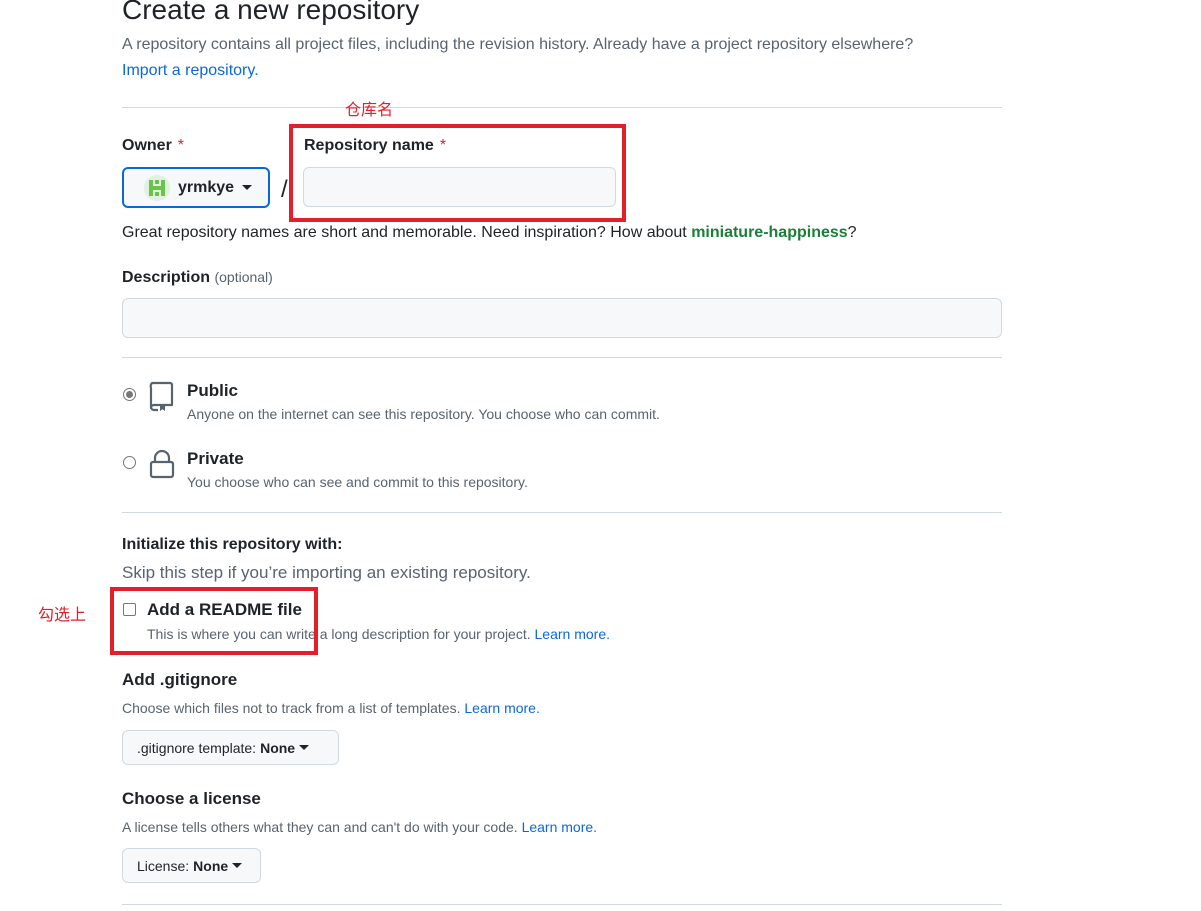 The height and width of the screenshot is (911, 1201). I want to click on owner-label: Owner *, so click(153, 146).